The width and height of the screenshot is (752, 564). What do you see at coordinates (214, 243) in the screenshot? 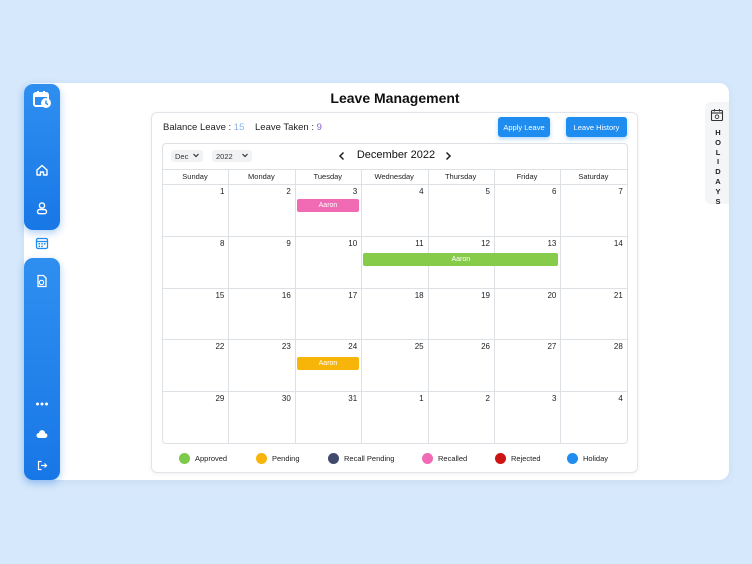
I see `day-cell-number: 8` at bounding box center [214, 243].